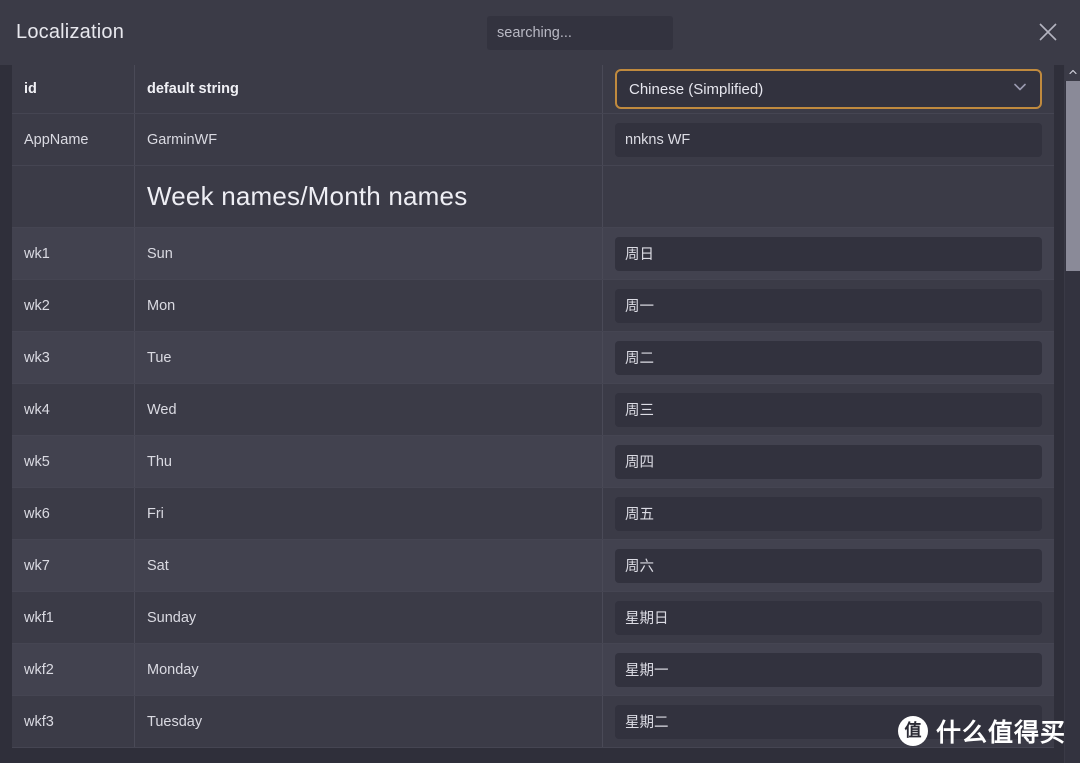 Image resolution: width=1080 pixels, height=763 pixels. What do you see at coordinates (73, 357) in the screenshot?
I see `row-id: wk3` at bounding box center [73, 357].